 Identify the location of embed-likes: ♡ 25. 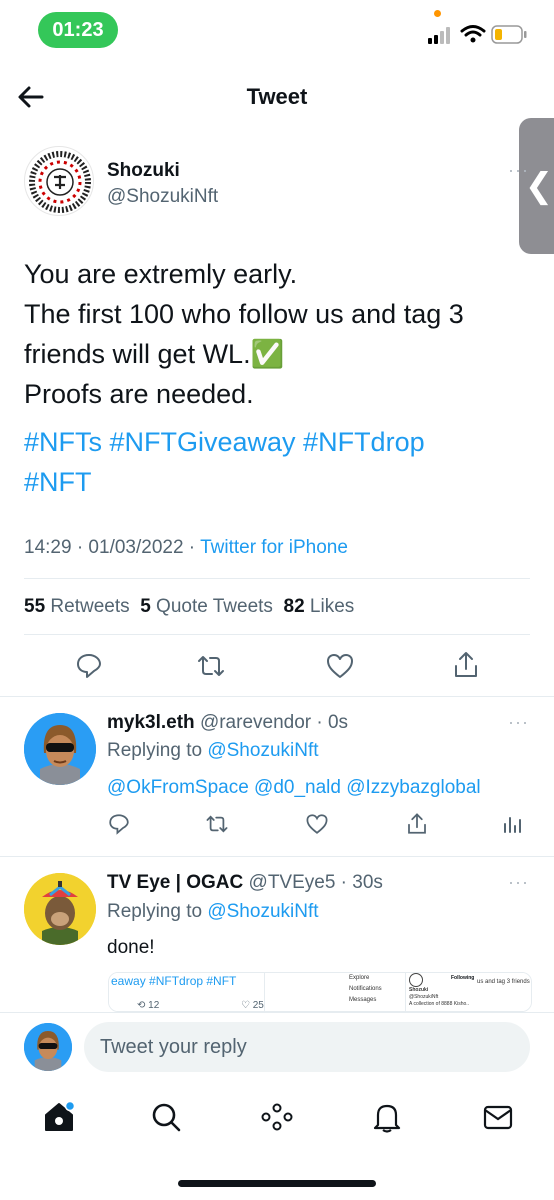
(252, 1005).